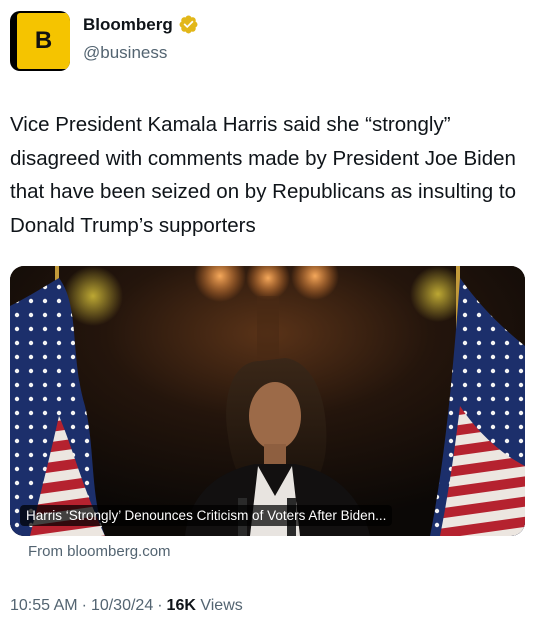 The image size is (544, 627). Describe the element at coordinates (43, 41) in the screenshot. I see `avatar-logo: B` at that location.